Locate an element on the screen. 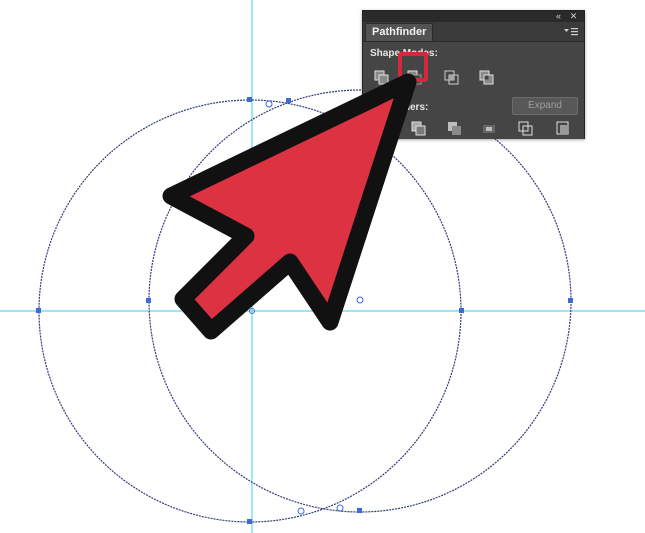  outline-icon is located at coordinates (562, 128).